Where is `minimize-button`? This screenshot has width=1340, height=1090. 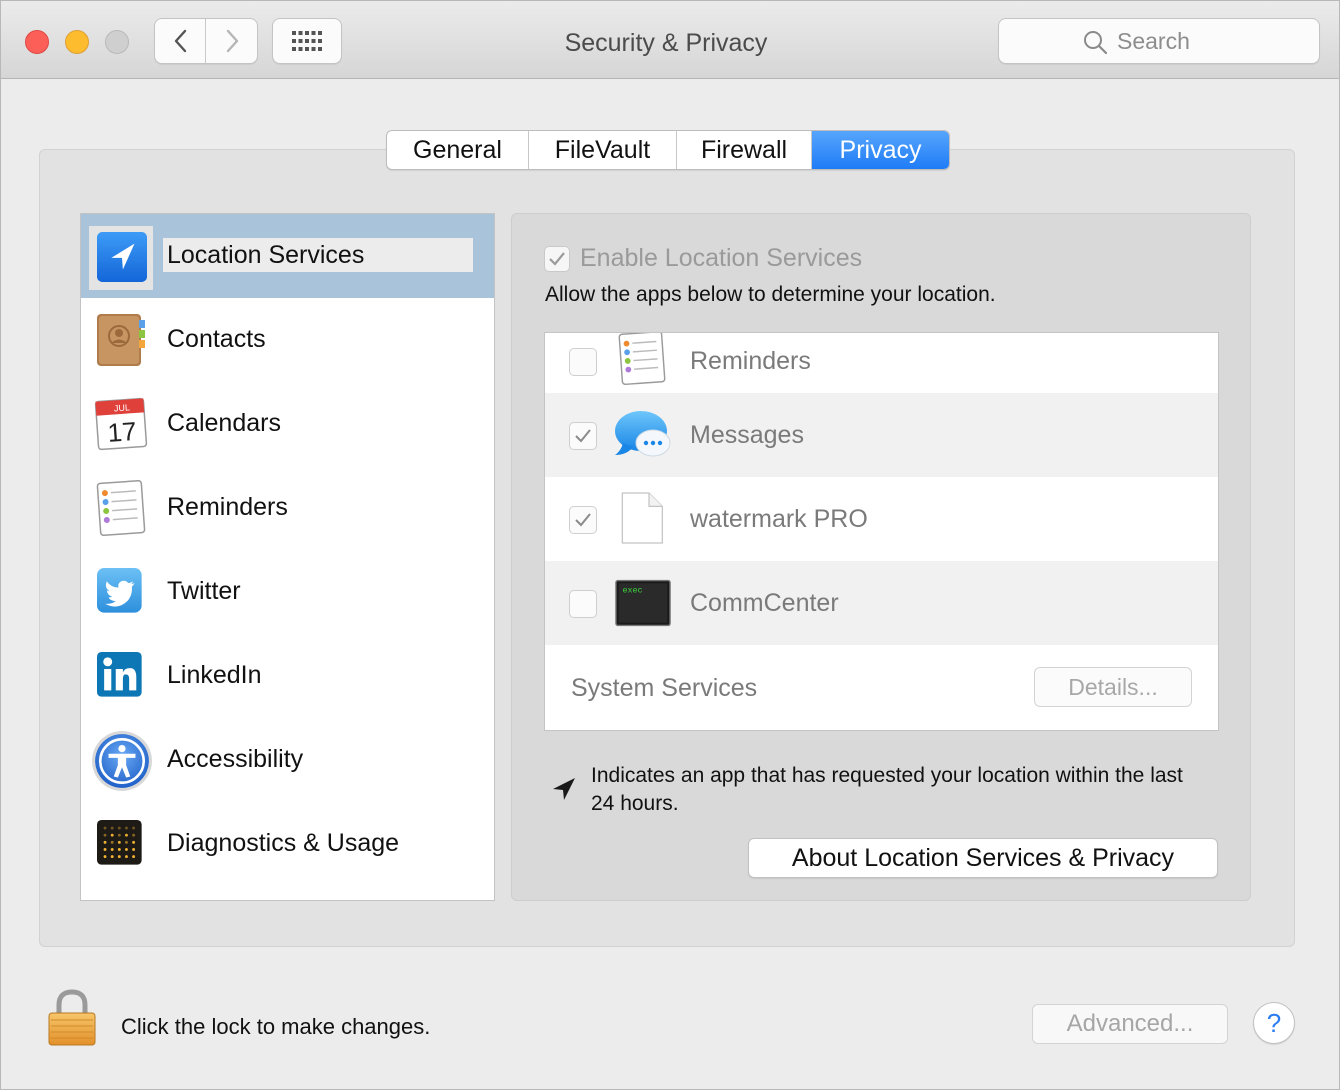
minimize-button is located at coordinates (77, 42).